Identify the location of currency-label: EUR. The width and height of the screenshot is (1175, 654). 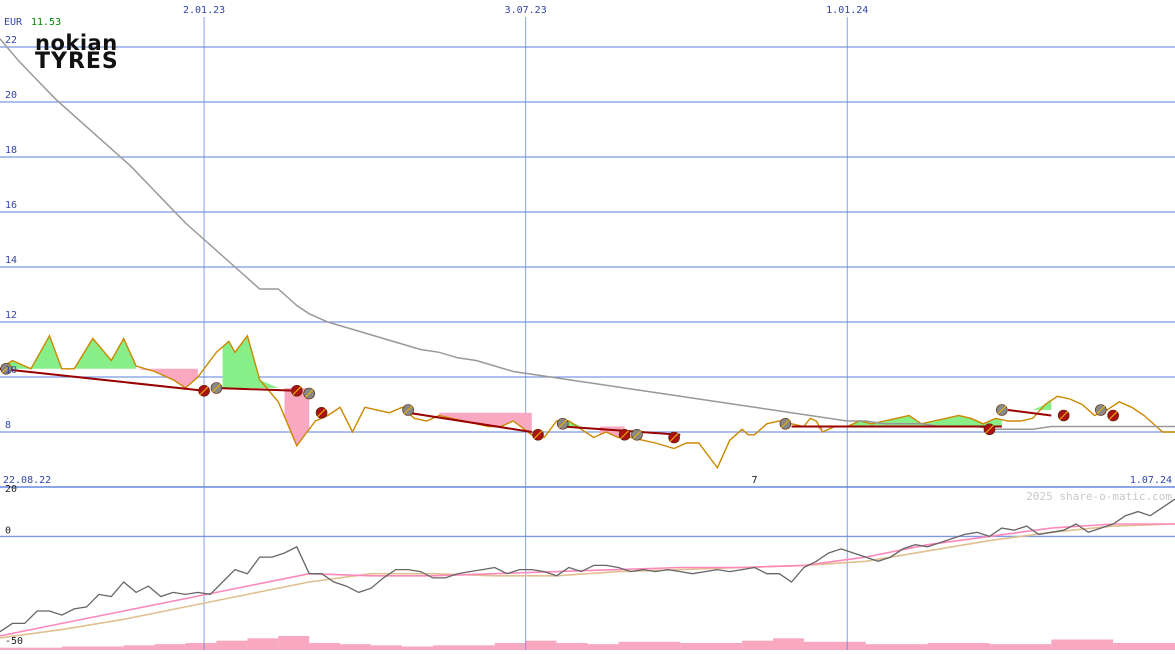
(13, 22).